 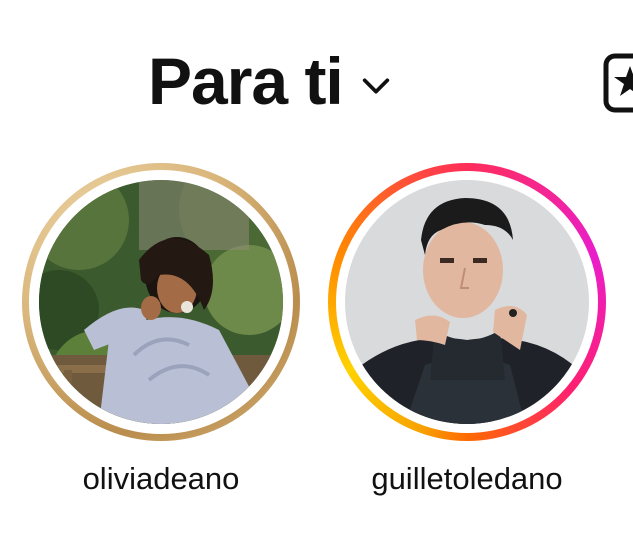 I want to click on chevron-down-icon, so click(x=375, y=86).